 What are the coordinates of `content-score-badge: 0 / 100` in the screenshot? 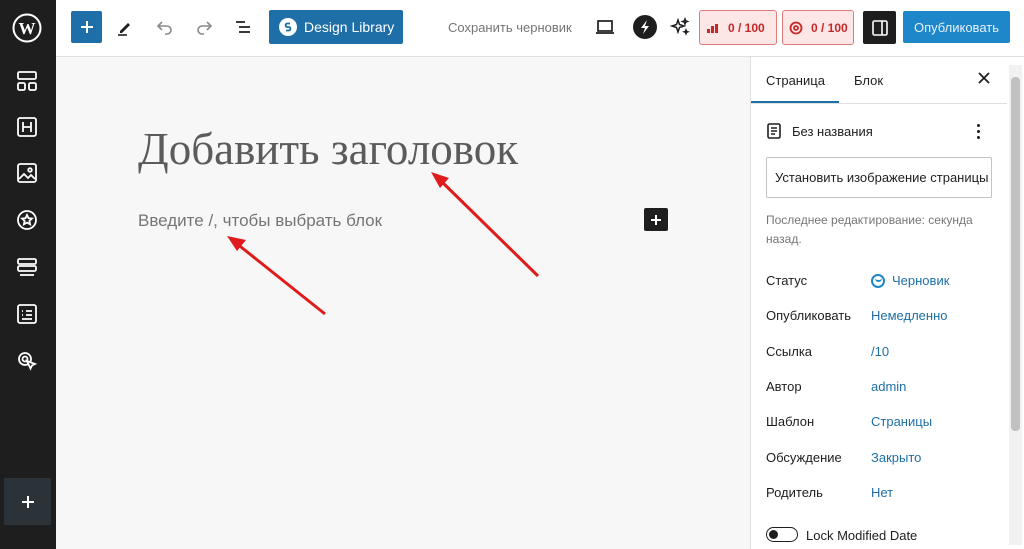 It's located at (818, 27).